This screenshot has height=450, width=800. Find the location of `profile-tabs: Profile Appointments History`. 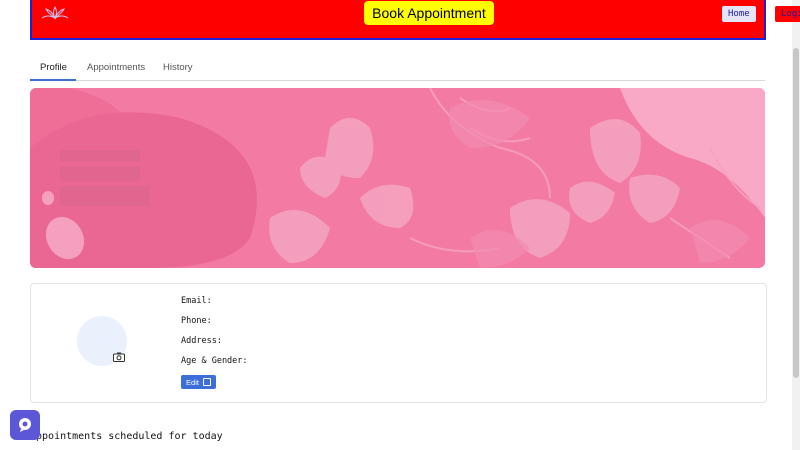

profile-tabs: Profile Appointments History is located at coordinates (397, 69).